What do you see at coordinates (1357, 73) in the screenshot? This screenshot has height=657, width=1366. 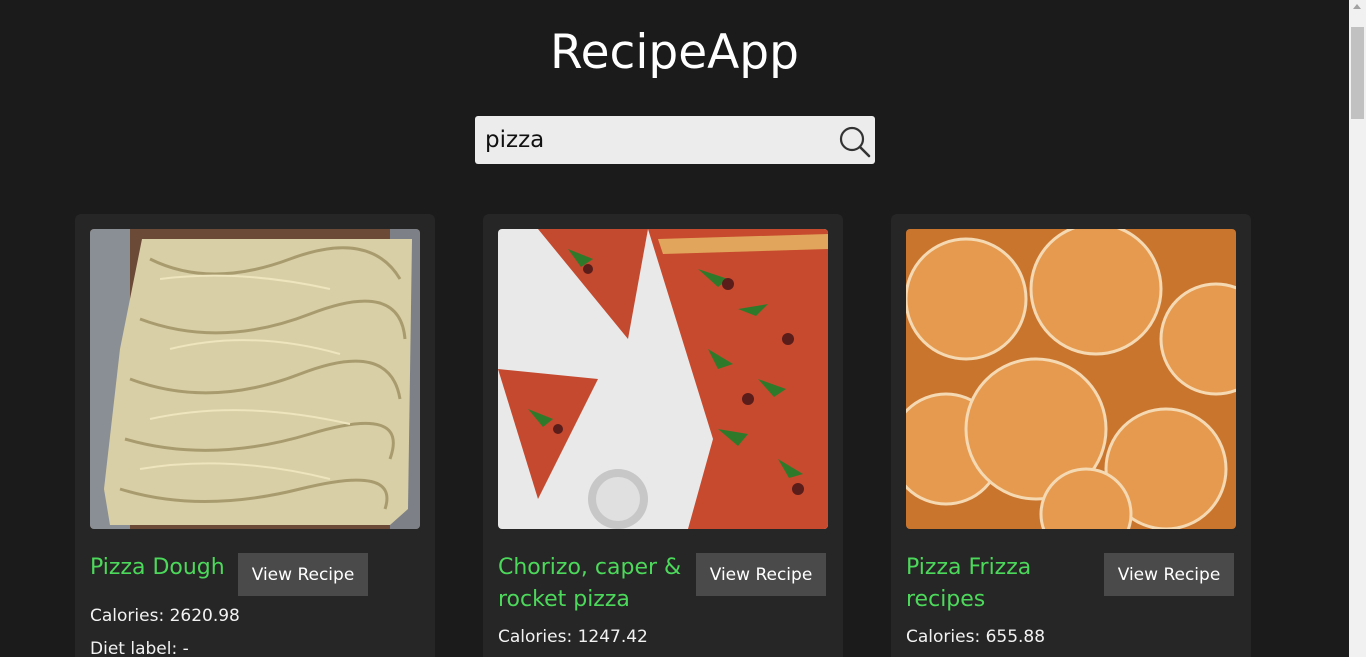 I see `scrollbar-thumb` at bounding box center [1357, 73].